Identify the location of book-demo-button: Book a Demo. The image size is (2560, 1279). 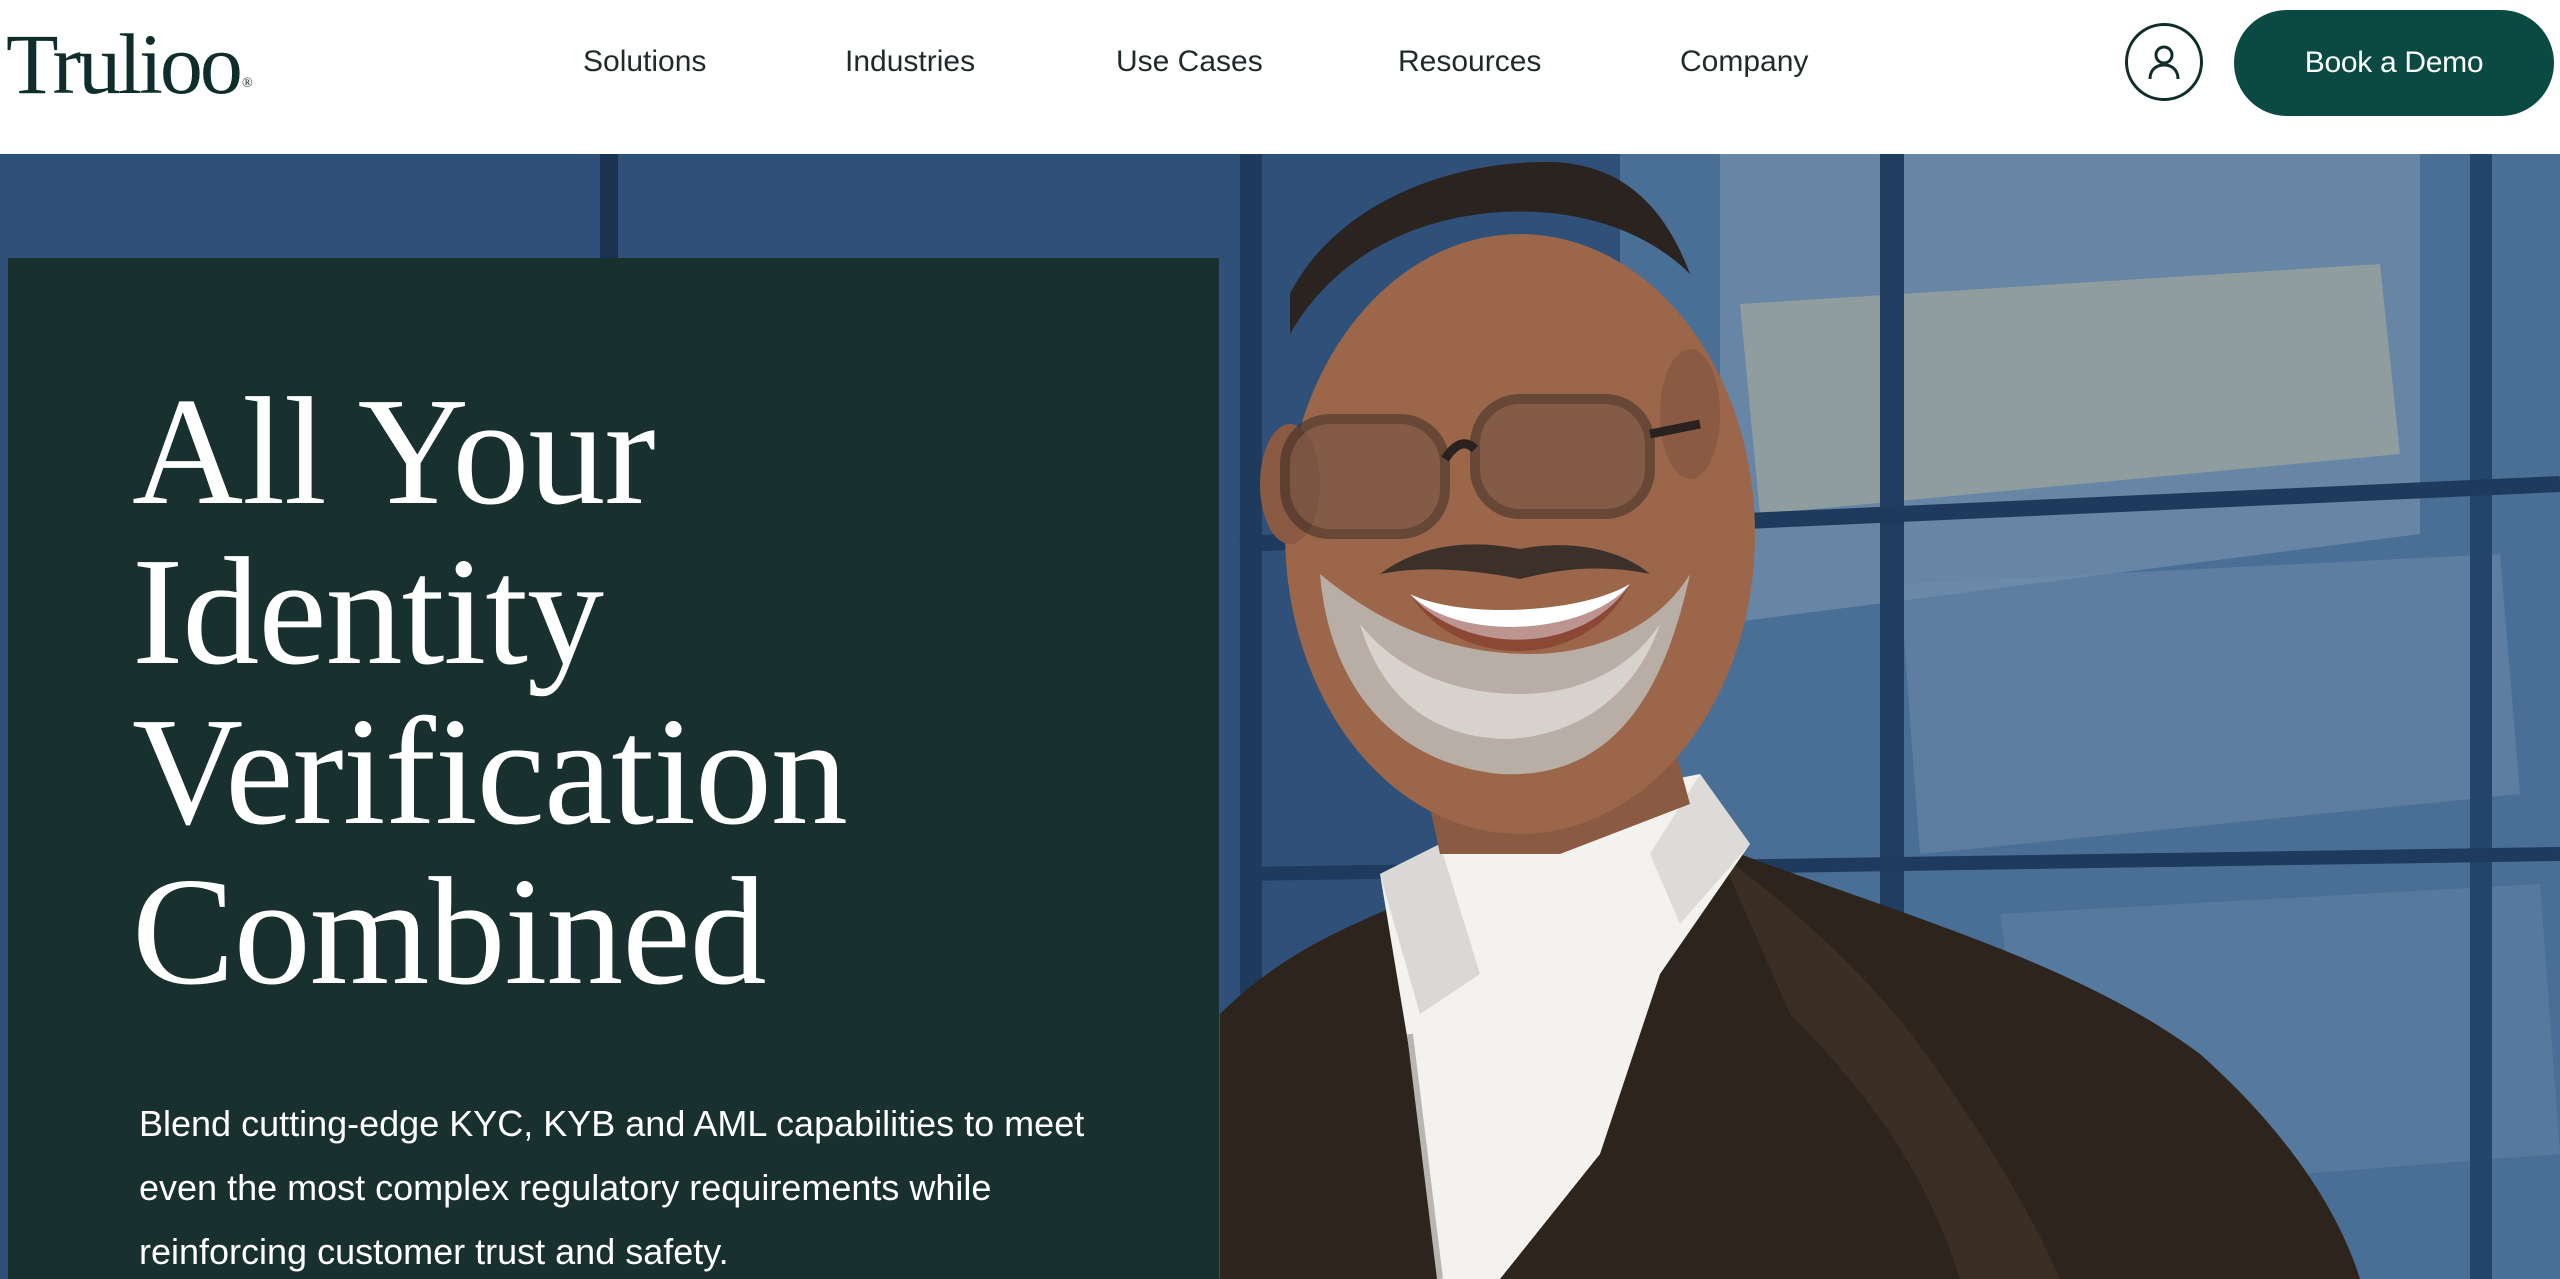
(2394, 63).